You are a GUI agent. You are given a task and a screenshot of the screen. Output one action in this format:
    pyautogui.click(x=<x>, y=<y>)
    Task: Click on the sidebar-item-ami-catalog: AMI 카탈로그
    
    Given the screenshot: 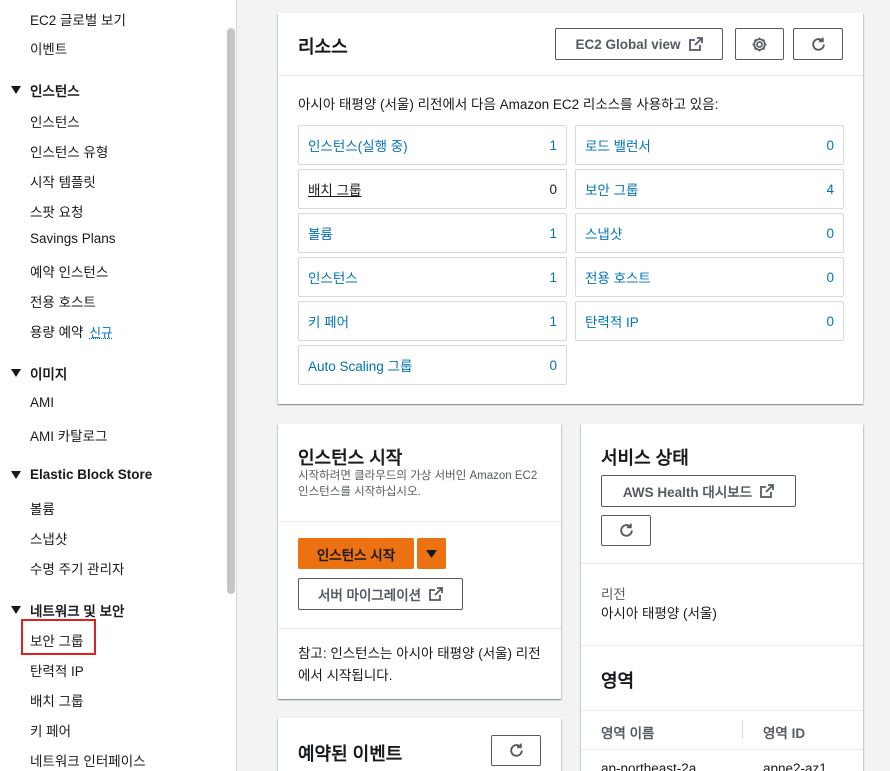 What is the action you would take?
    pyautogui.click(x=68, y=435)
    